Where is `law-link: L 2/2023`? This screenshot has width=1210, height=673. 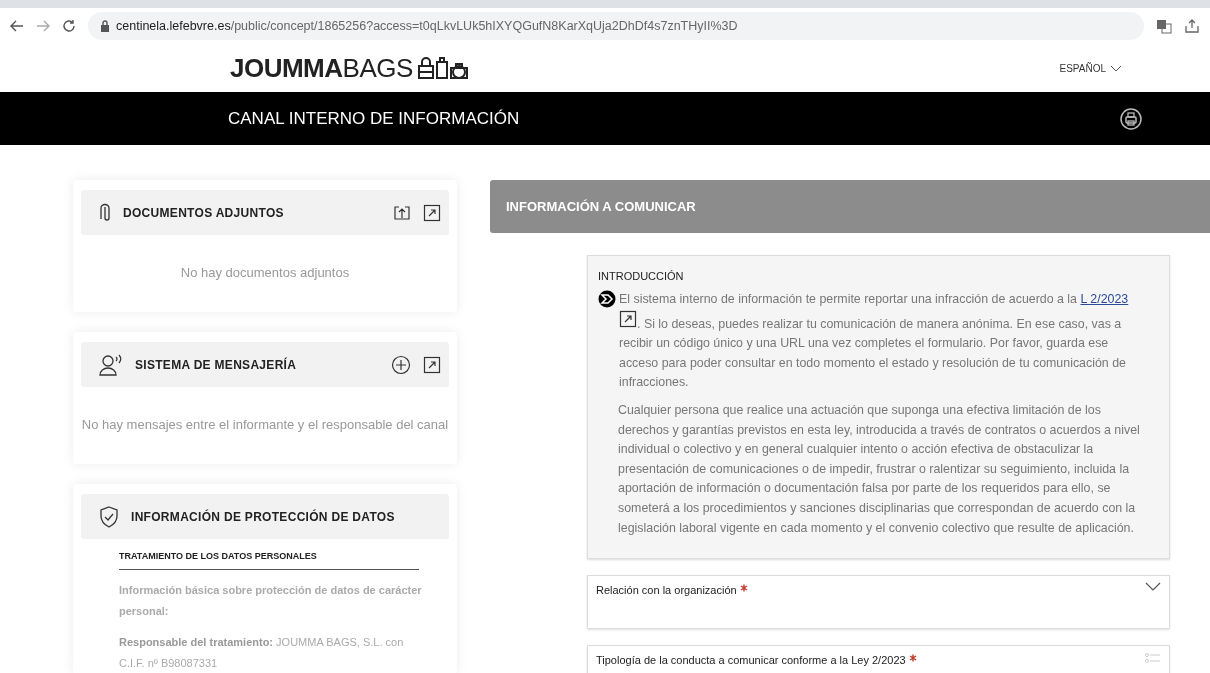
law-link: L 2/2023 is located at coordinates (1104, 299).